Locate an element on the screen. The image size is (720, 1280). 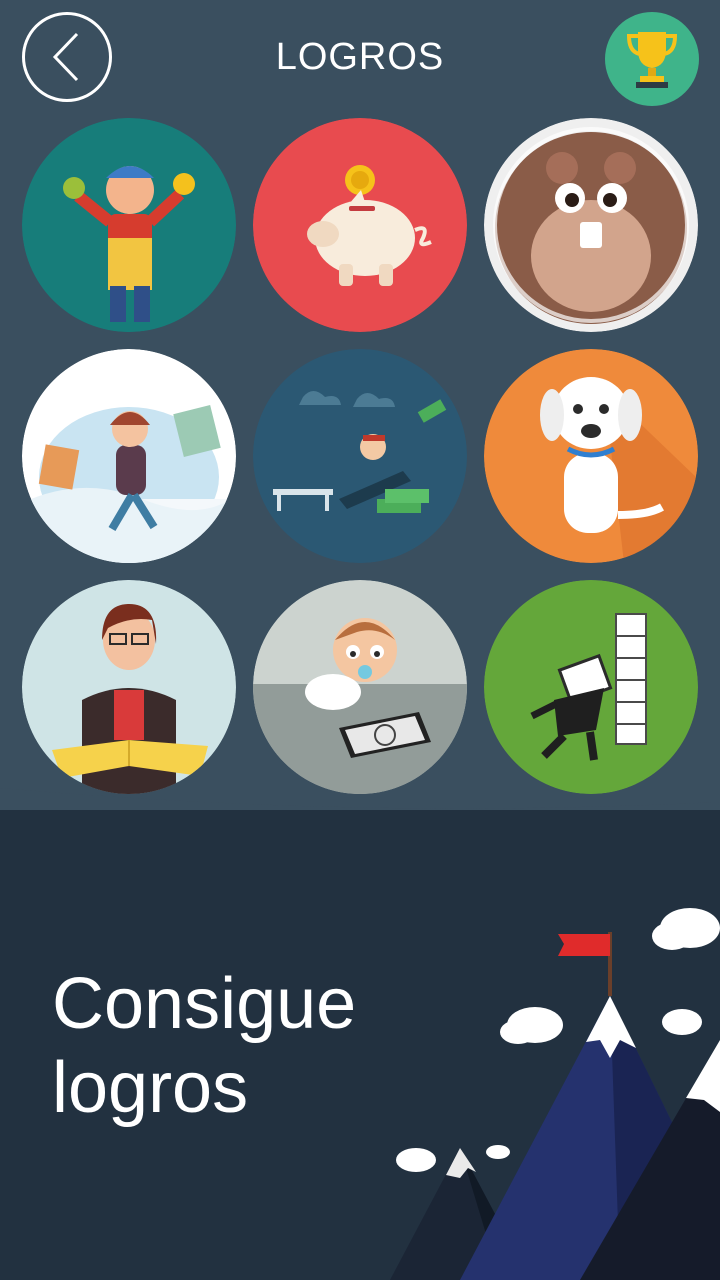
reading-woman-badge is located at coordinates (129, 687).